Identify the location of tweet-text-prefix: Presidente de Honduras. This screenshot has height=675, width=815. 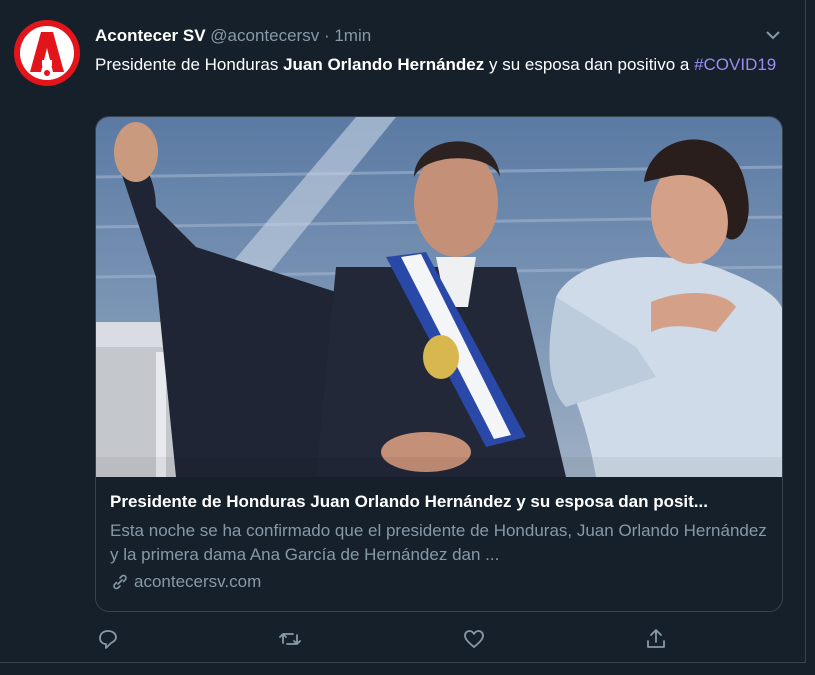
(189, 64).